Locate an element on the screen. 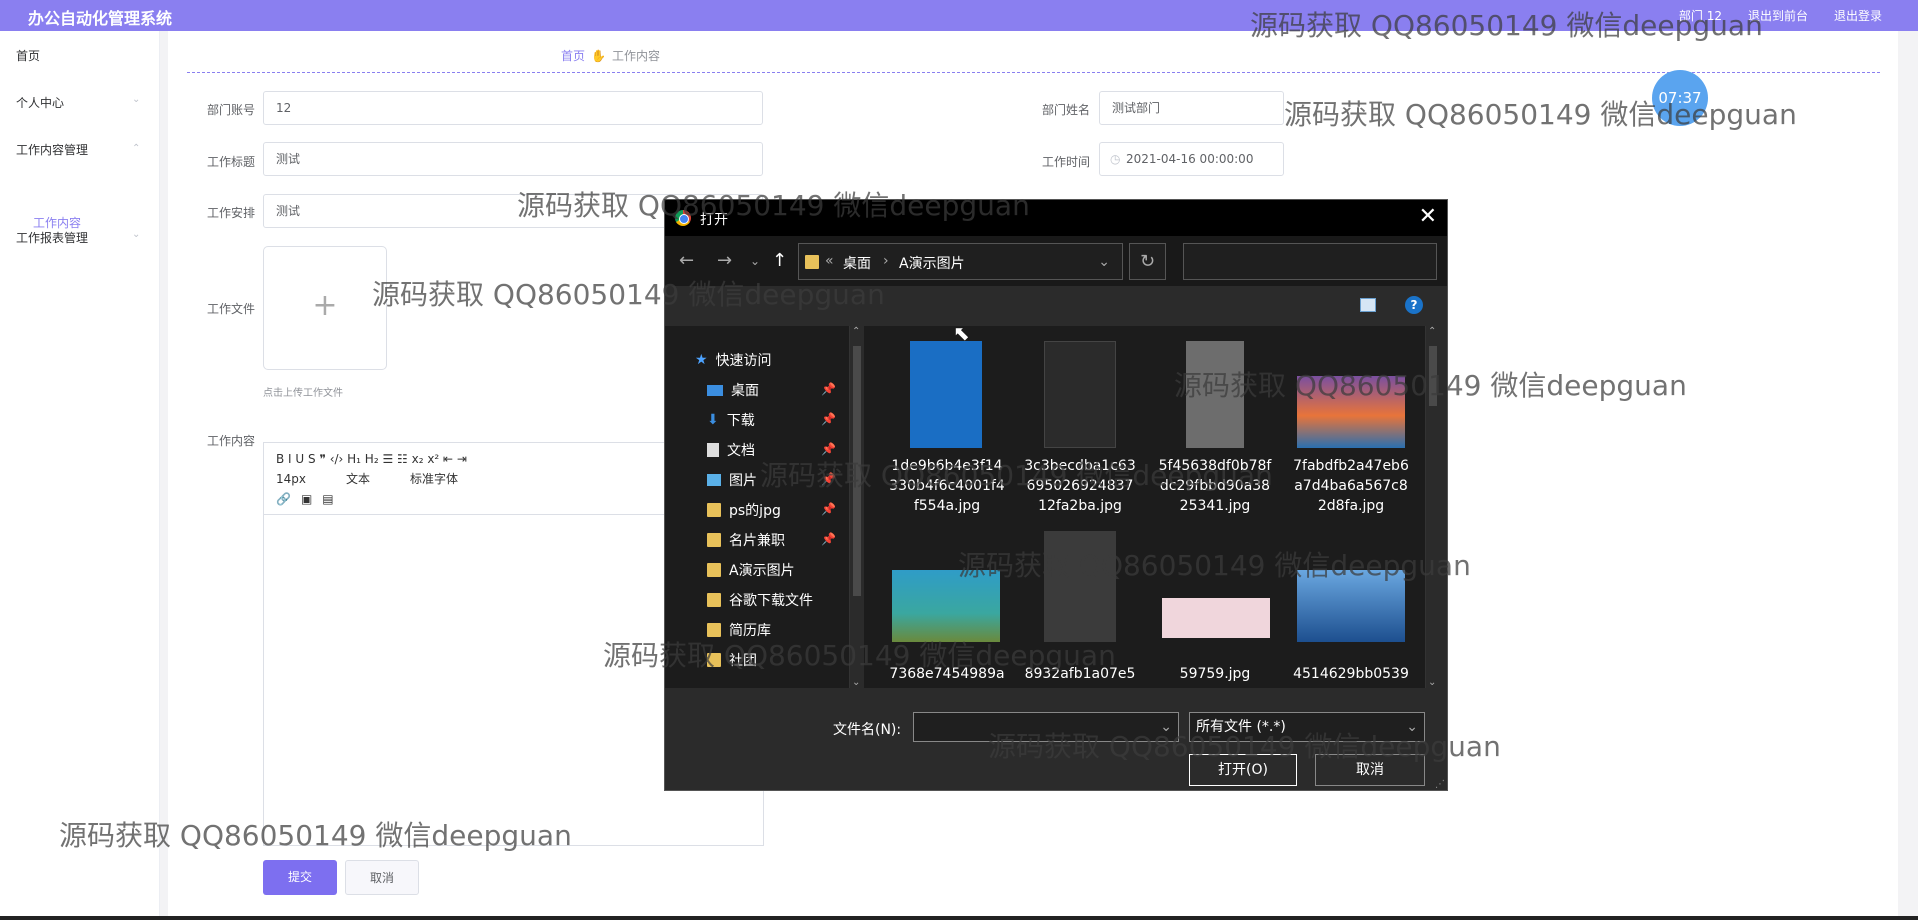  nav-folder-demo: A演示图片 is located at coordinates (751, 570).